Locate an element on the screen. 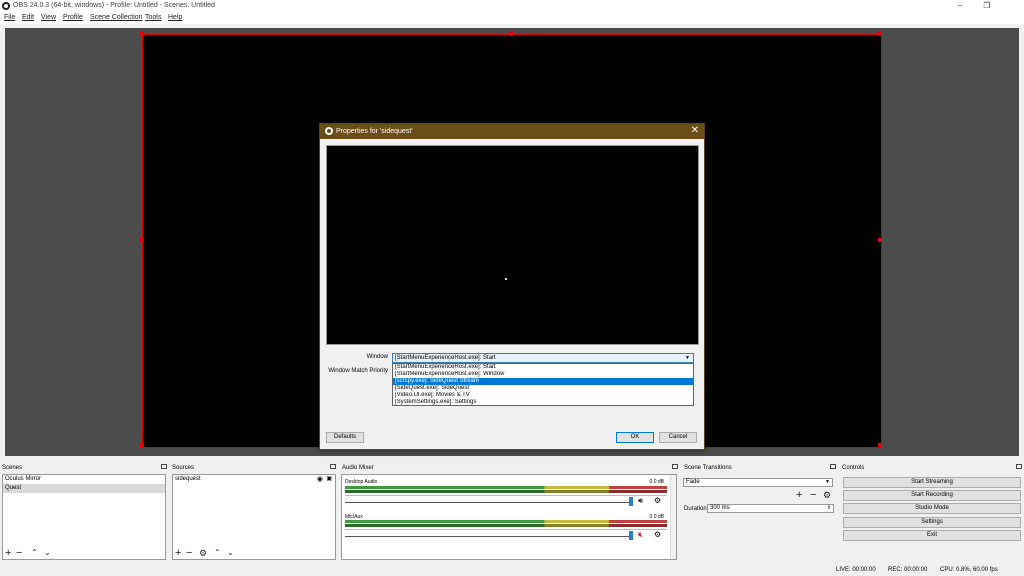 This screenshot has height=576, width=1024. ok-button: OK is located at coordinates (635, 437).